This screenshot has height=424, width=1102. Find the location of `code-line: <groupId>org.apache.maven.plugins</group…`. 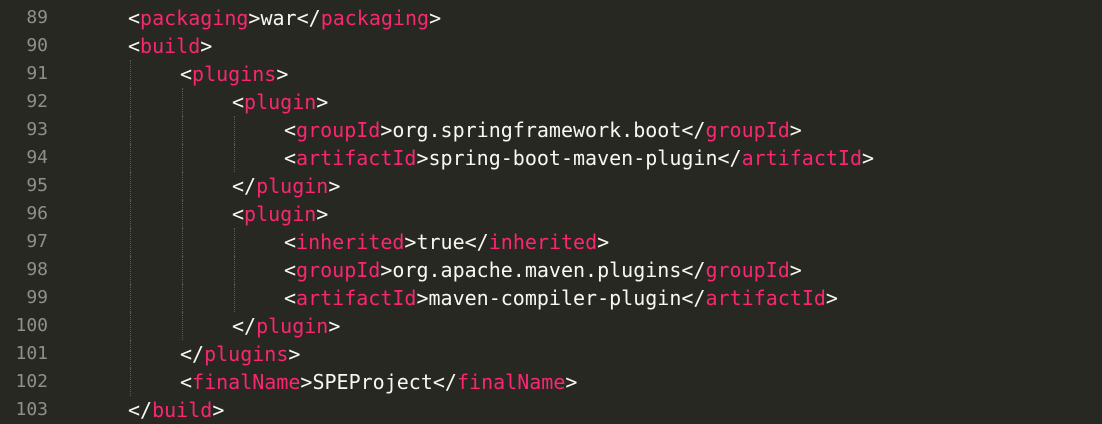

code-line: <groupId>org.apache.maven.plugins</group… is located at coordinates (543, 270).